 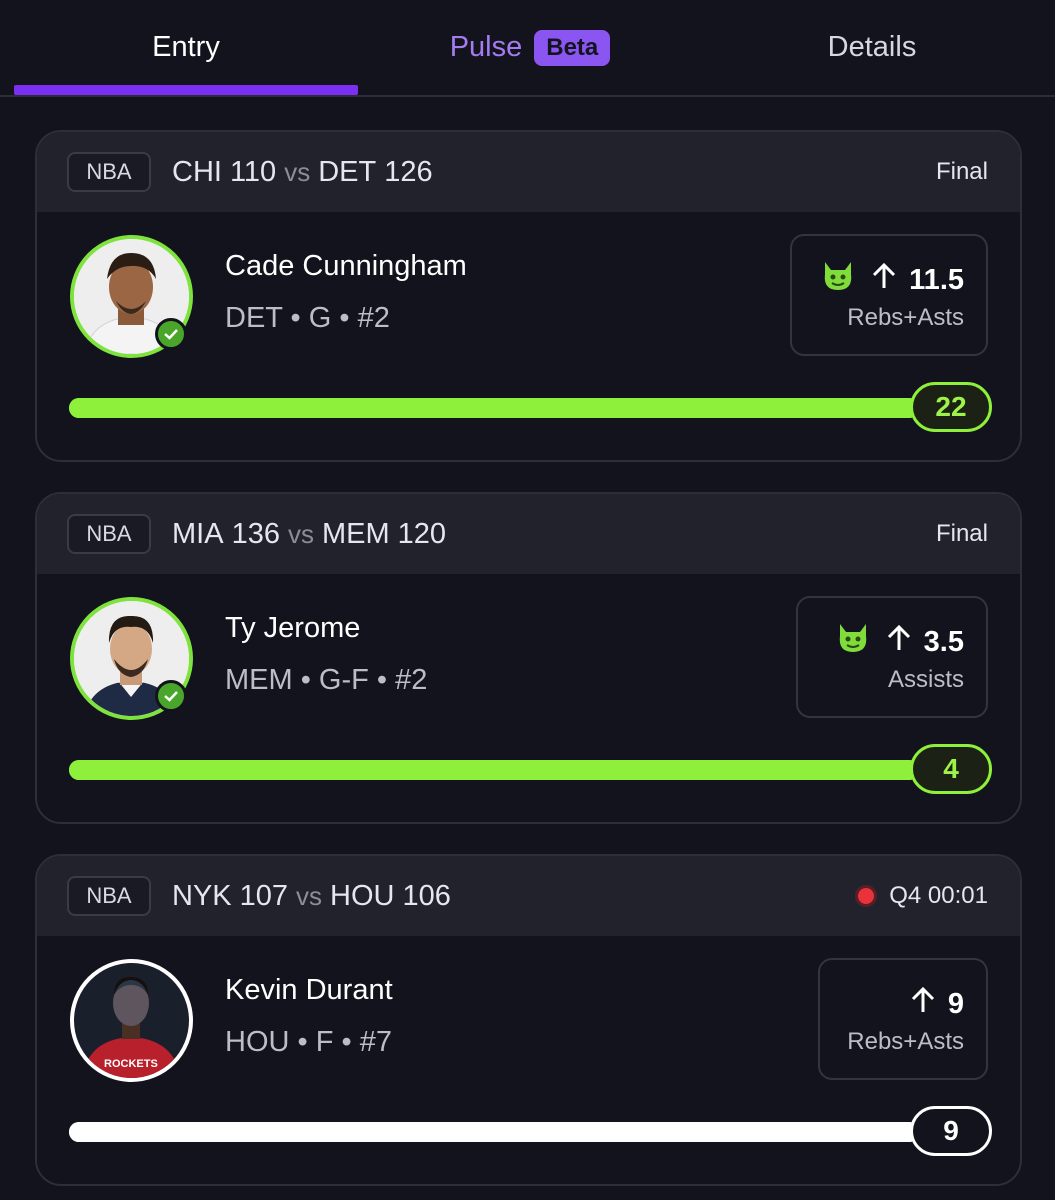 What do you see at coordinates (253, 171) in the screenshot?
I see `away-score: 110` at bounding box center [253, 171].